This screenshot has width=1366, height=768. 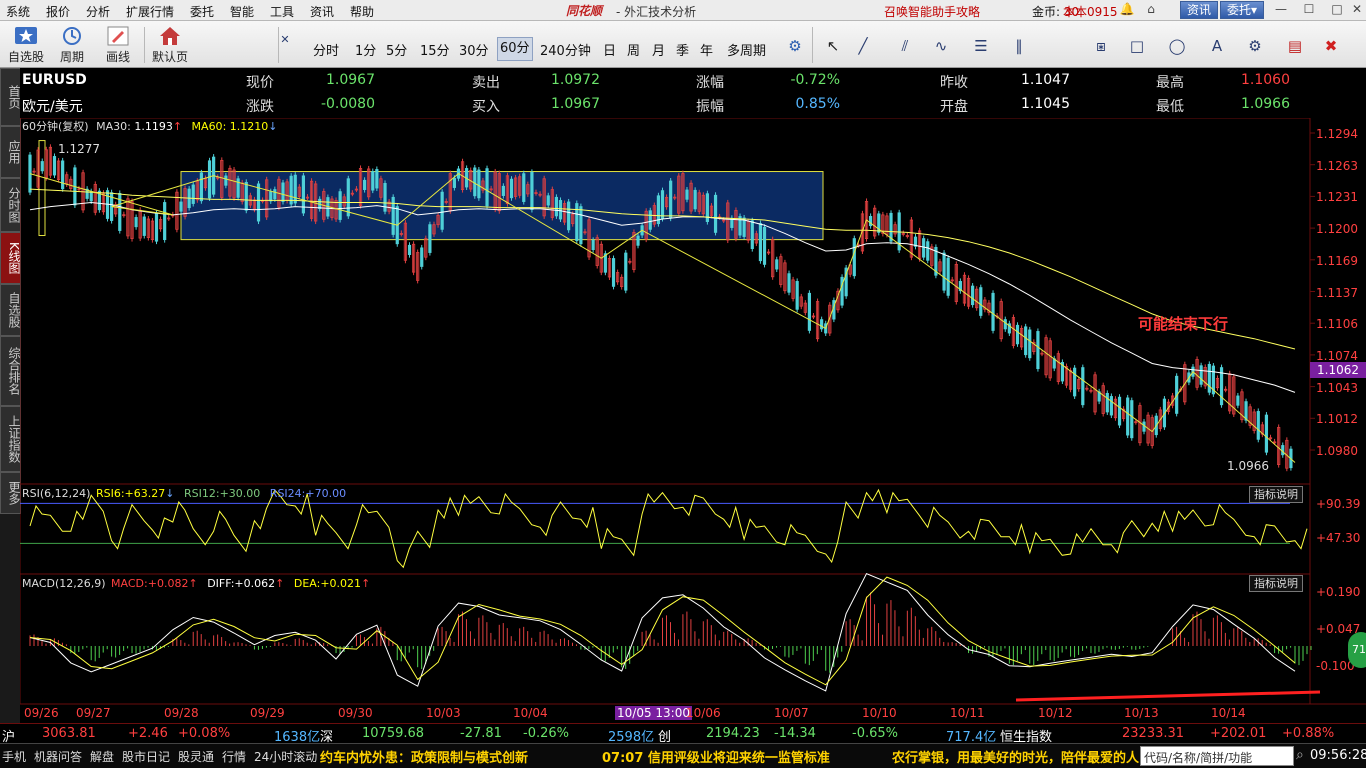 What do you see at coordinates (285, 40) in the screenshot?
I see `collapse-icon: ✕` at bounding box center [285, 40].